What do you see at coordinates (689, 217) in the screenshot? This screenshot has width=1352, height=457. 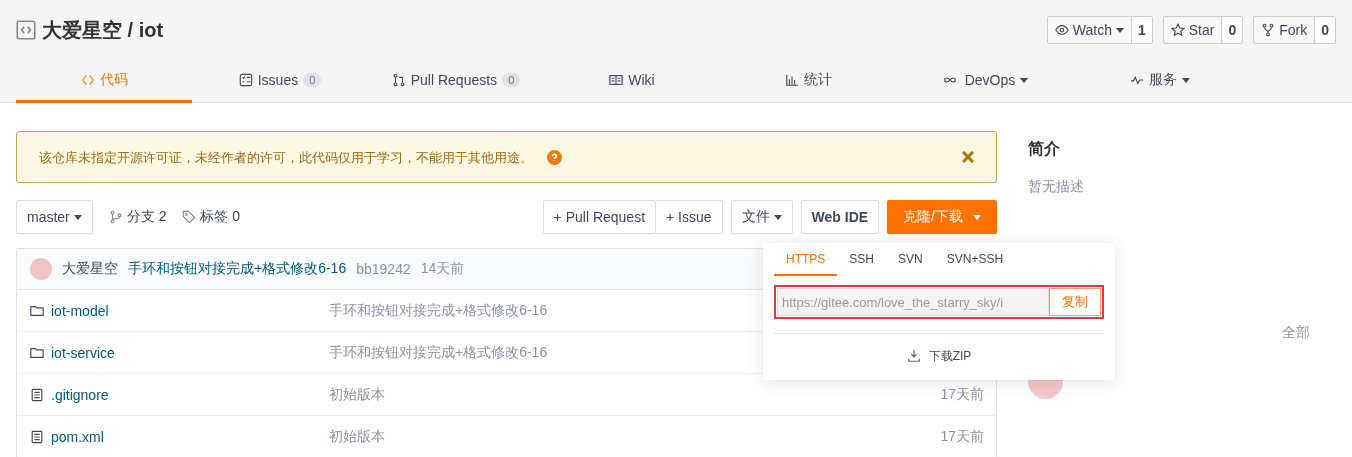 I see `create-button: + Issue` at bounding box center [689, 217].